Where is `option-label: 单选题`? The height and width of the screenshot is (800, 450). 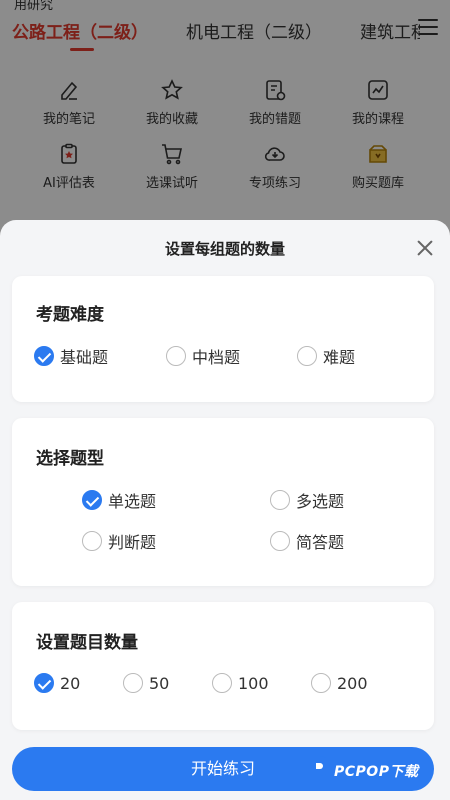
option-label: 单选题 is located at coordinates (132, 501).